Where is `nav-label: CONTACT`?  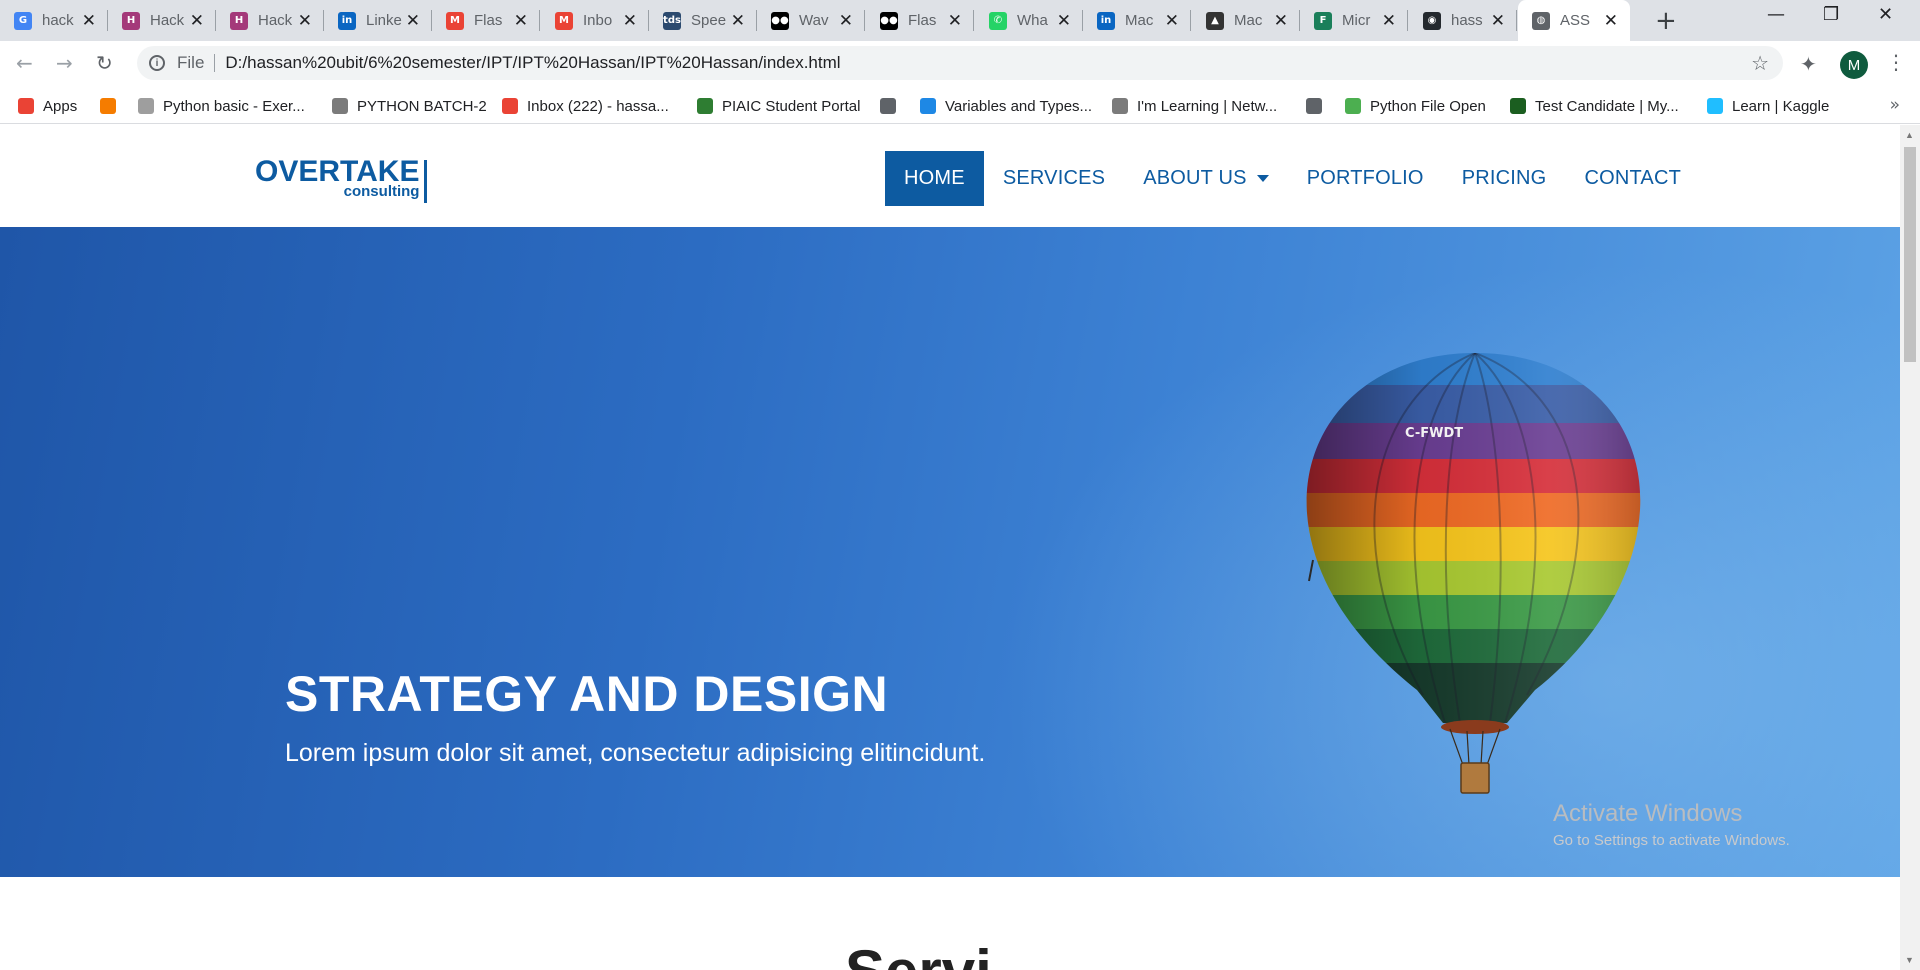
nav-label: CONTACT is located at coordinates (1633, 178).